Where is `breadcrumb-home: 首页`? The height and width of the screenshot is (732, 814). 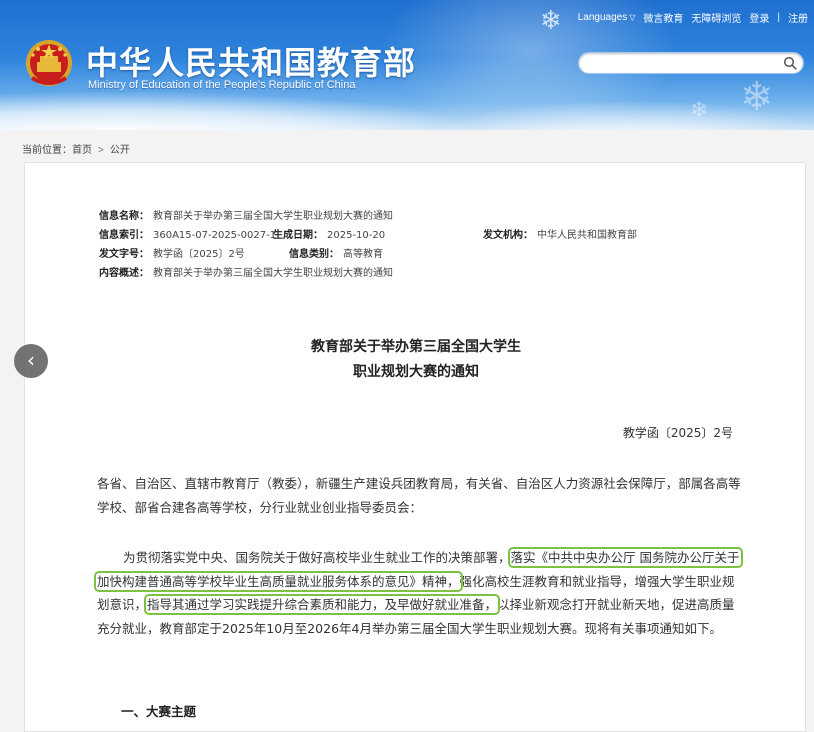
breadcrumb-home: 首页 is located at coordinates (82, 150).